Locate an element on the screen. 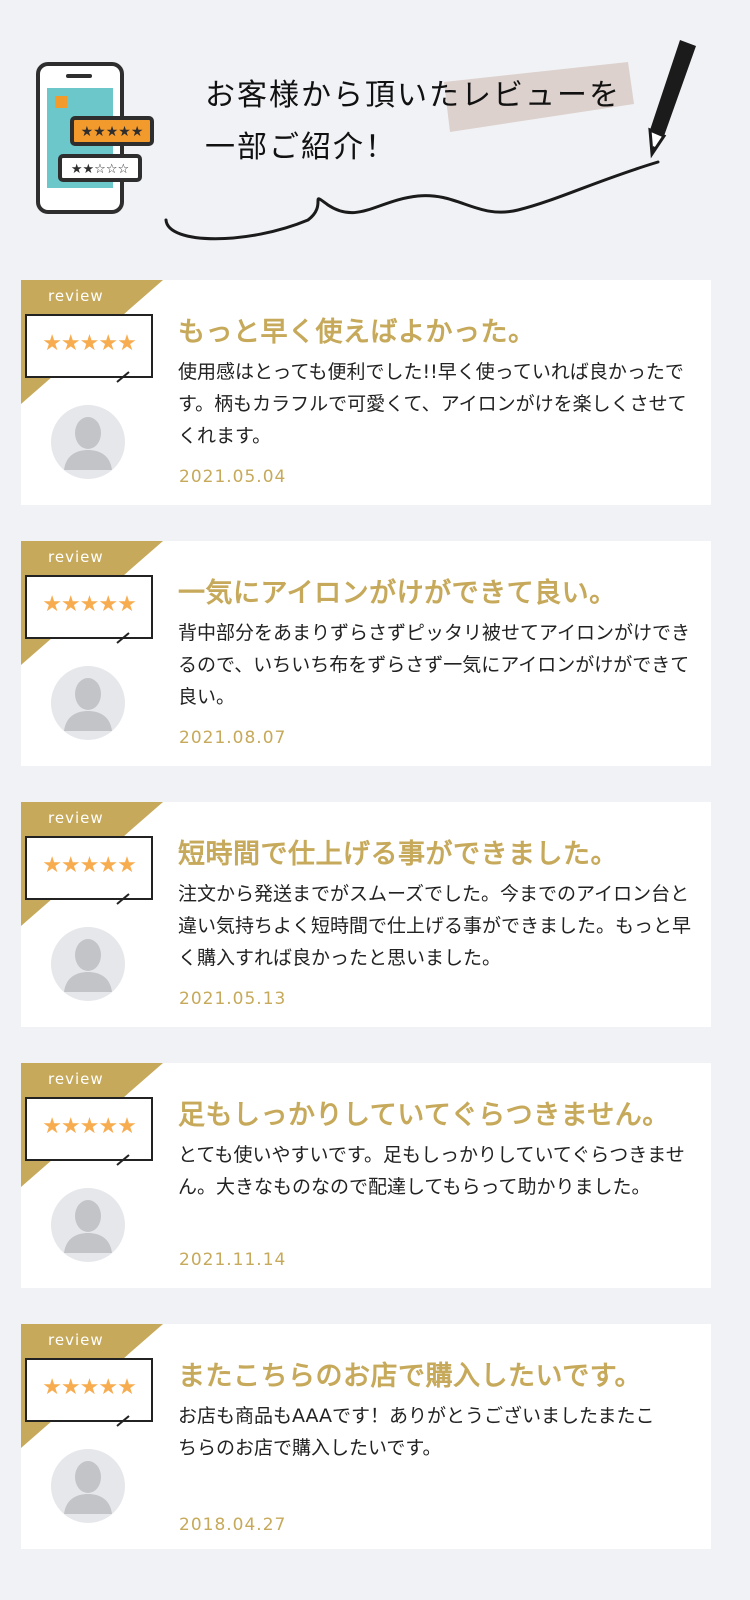 The width and height of the screenshot is (750, 1600). review-title: 一気にアイロンがけができて良い。 is located at coordinates (397, 593).